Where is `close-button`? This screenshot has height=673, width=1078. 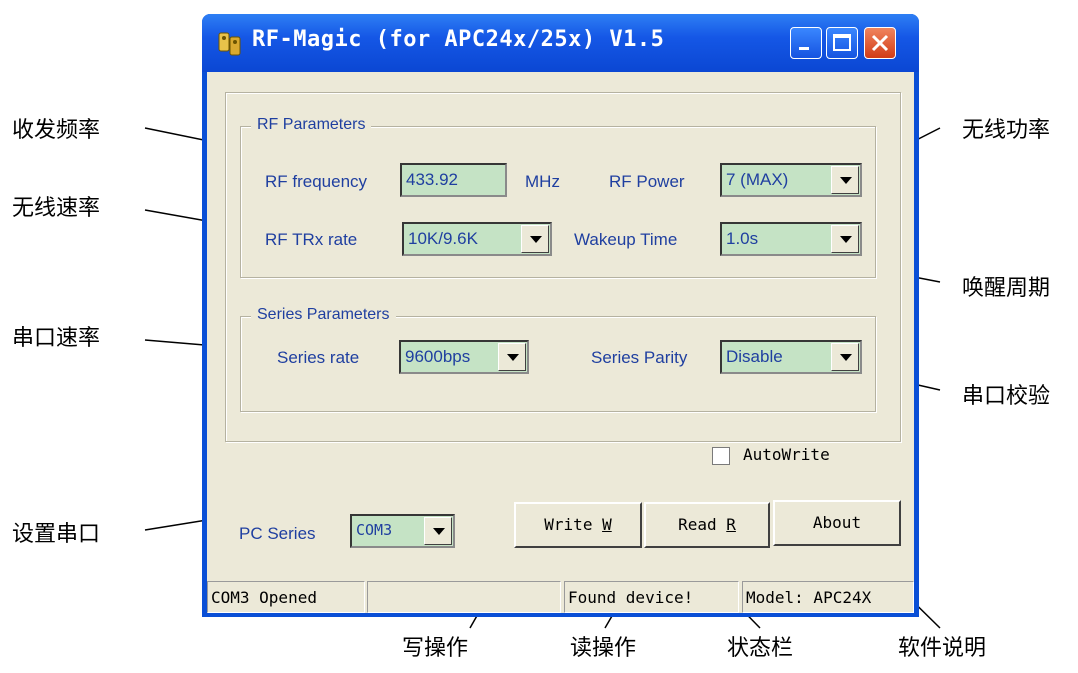 close-button is located at coordinates (880, 43).